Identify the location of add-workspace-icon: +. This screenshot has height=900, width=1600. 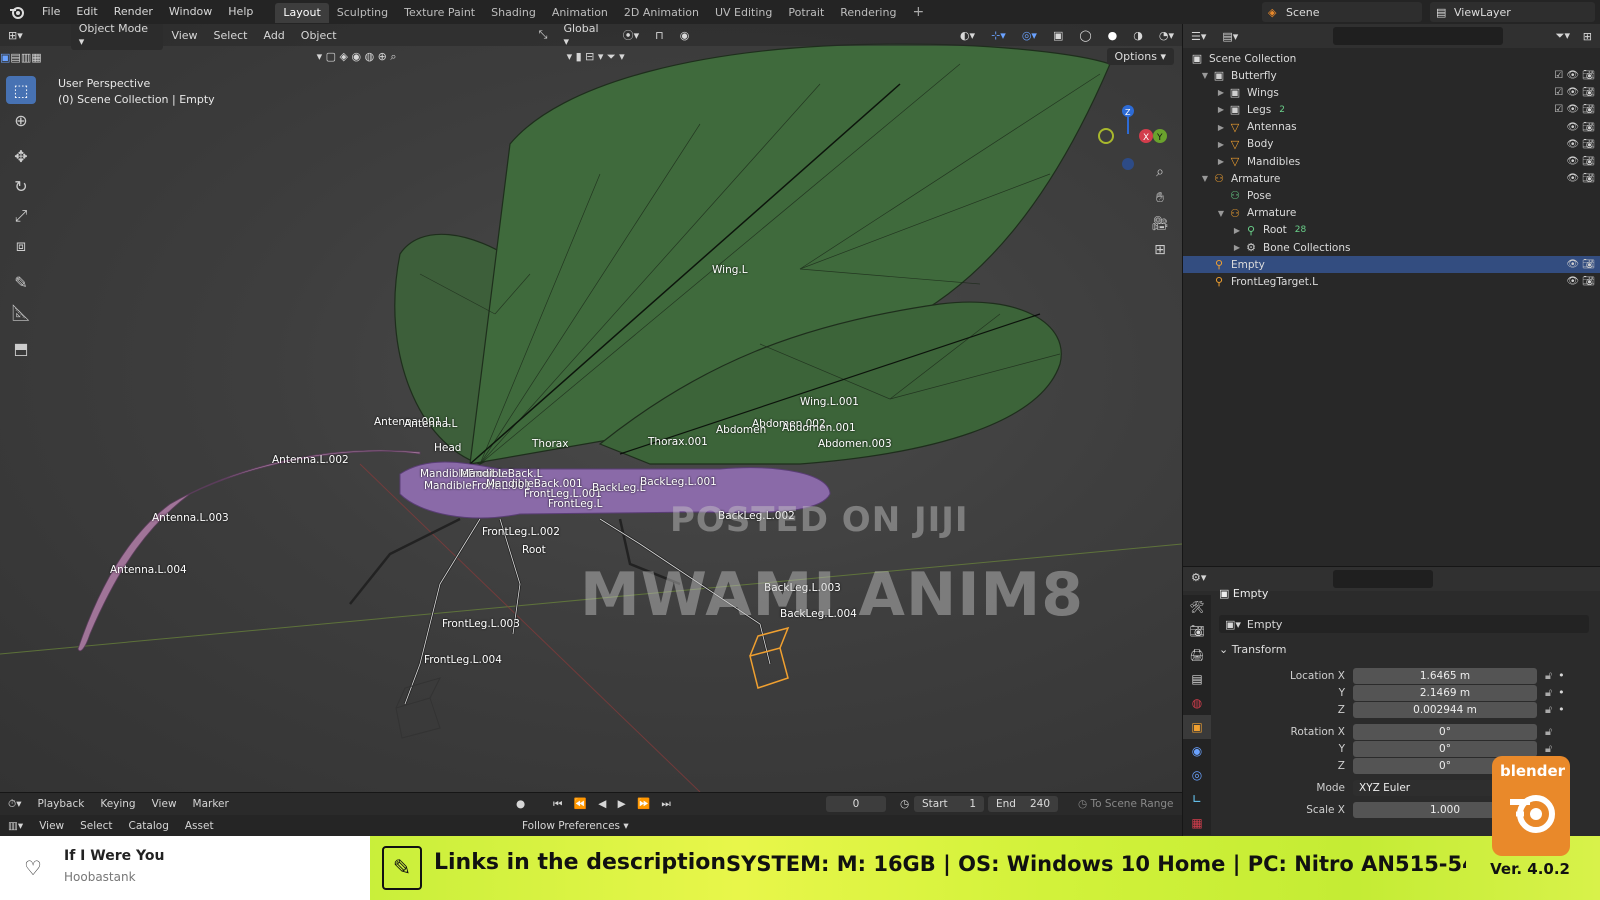
(918, 12).